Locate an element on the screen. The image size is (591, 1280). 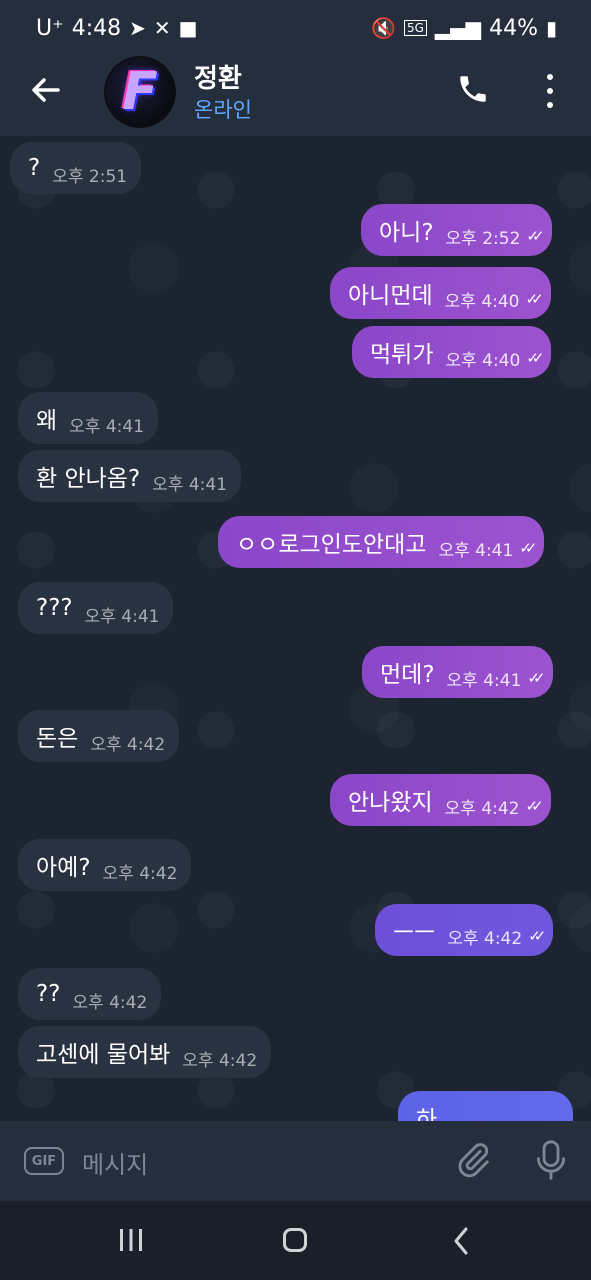
back-arrow-icon is located at coordinates (46, 90).